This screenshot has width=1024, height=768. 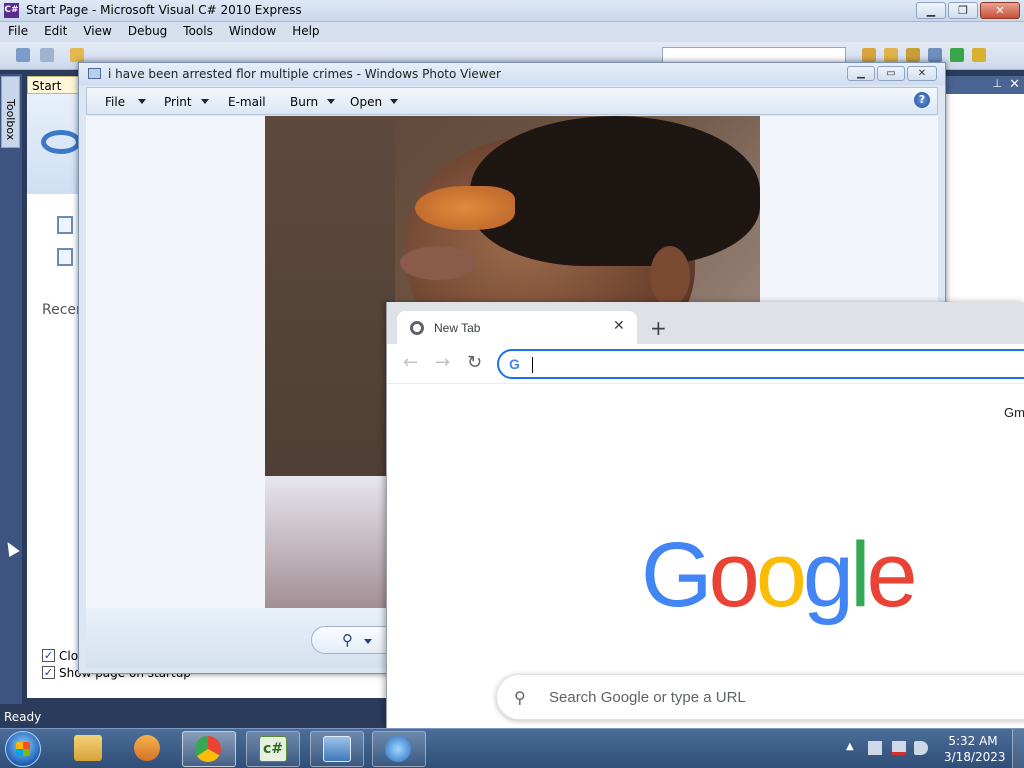 What do you see at coordinates (305, 32) in the screenshot?
I see `menu-help: Help` at bounding box center [305, 32].